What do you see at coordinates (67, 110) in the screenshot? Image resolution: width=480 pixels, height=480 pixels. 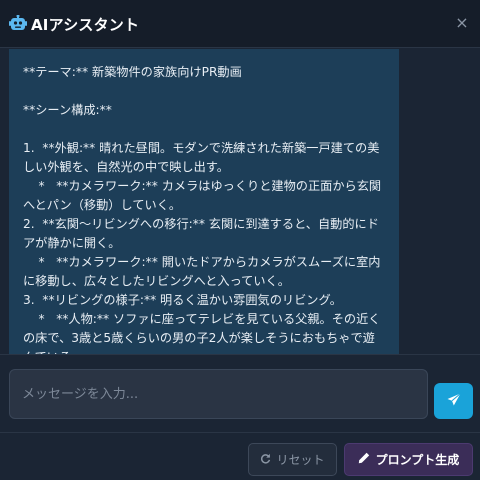 I see `message-line: **シーン構成:**` at bounding box center [67, 110].